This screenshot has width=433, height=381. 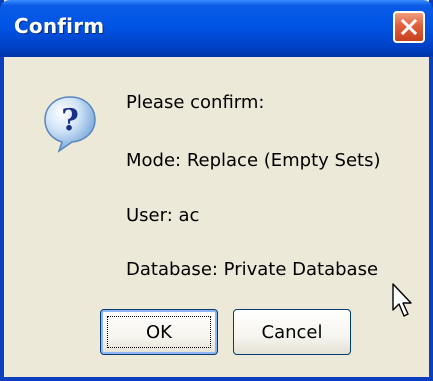 I want to click on close-icon, so click(x=409, y=27).